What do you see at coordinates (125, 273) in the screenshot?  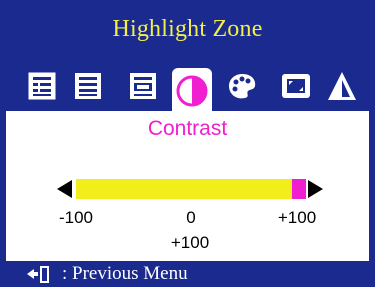 I see `footer-label: : Previous Menu` at bounding box center [125, 273].